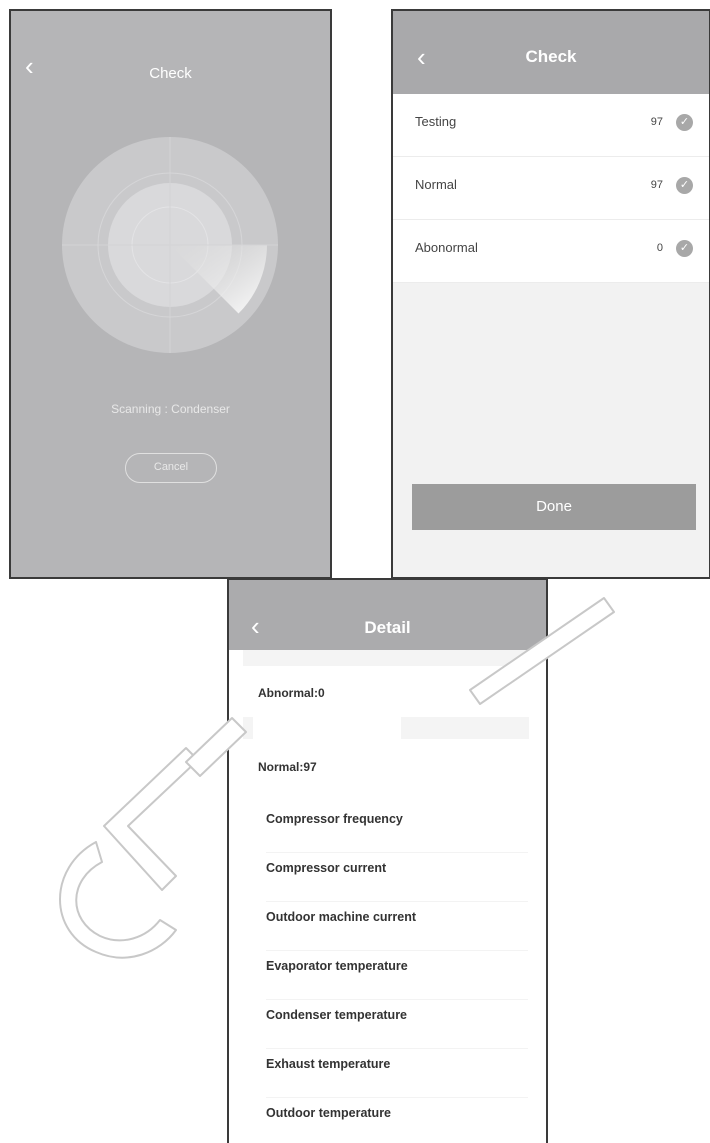  Describe the element at coordinates (551, 125) in the screenshot. I see `result-row-testing: Testing 97 ✓` at that location.